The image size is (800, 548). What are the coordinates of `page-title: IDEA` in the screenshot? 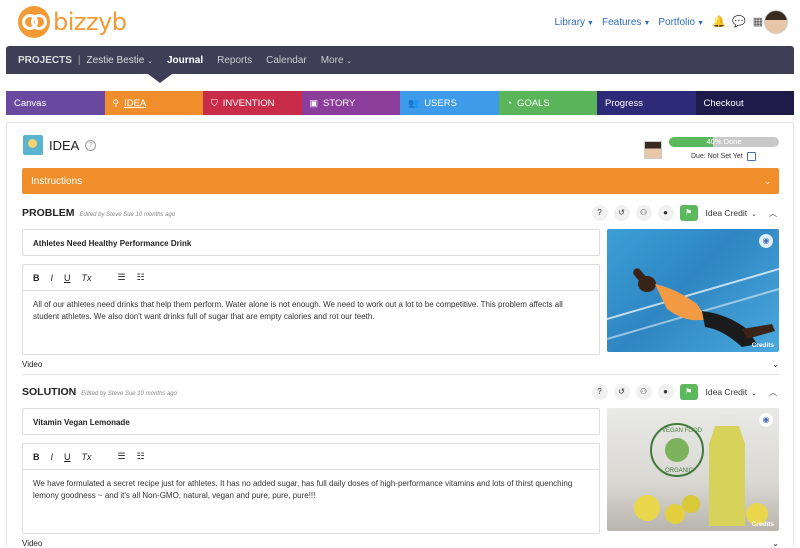 It's located at (64, 145).